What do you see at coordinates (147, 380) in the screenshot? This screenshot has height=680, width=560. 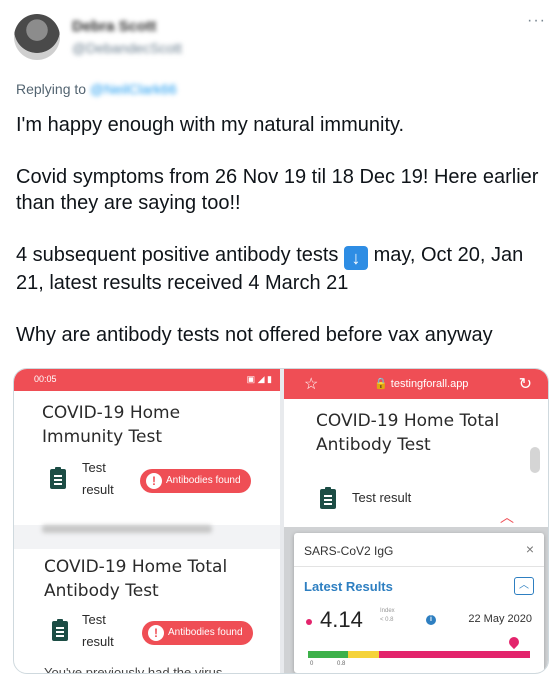 I see `phone-status-bar: 00:05 ▣ ◢ ▮` at bounding box center [147, 380].